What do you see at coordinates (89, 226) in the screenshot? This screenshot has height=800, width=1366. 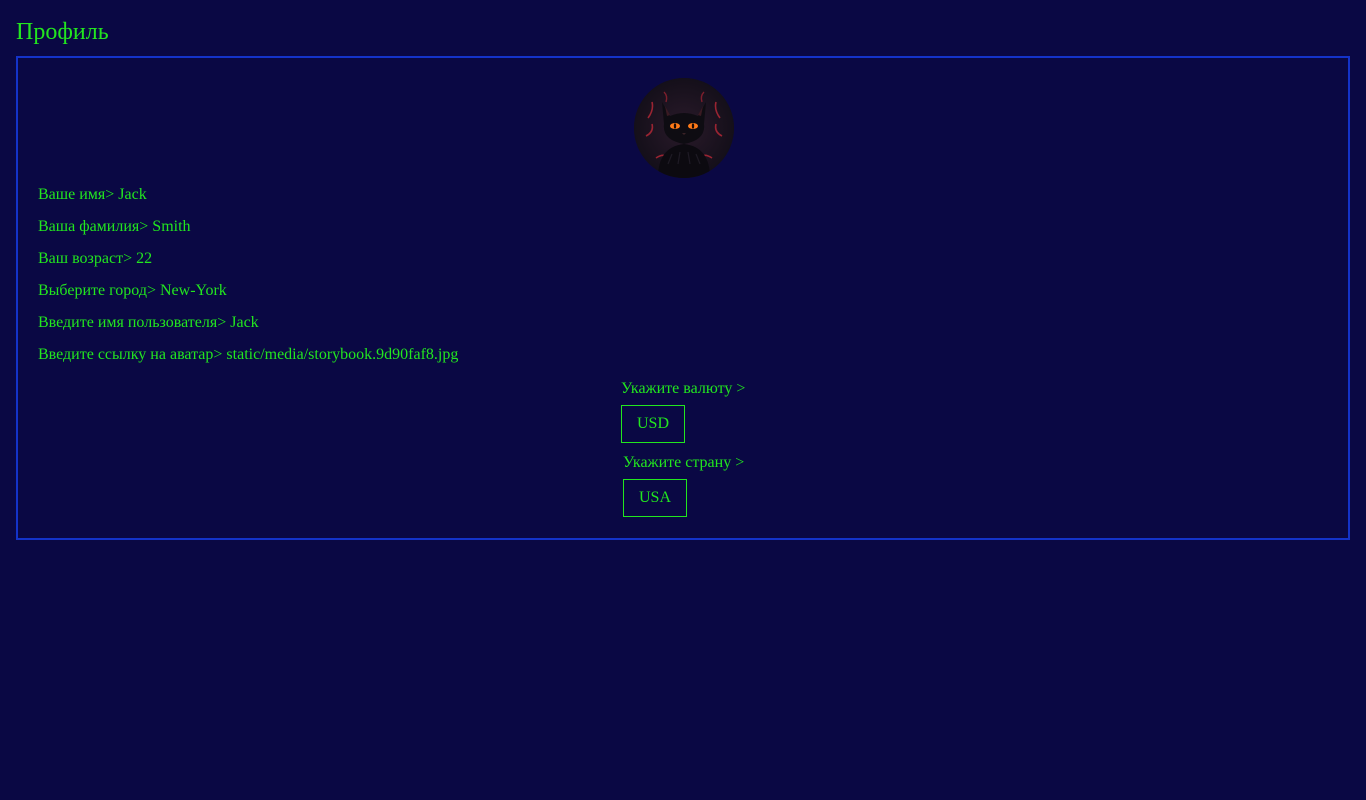 I see `field-label: Ваша фамилия` at bounding box center [89, 226].